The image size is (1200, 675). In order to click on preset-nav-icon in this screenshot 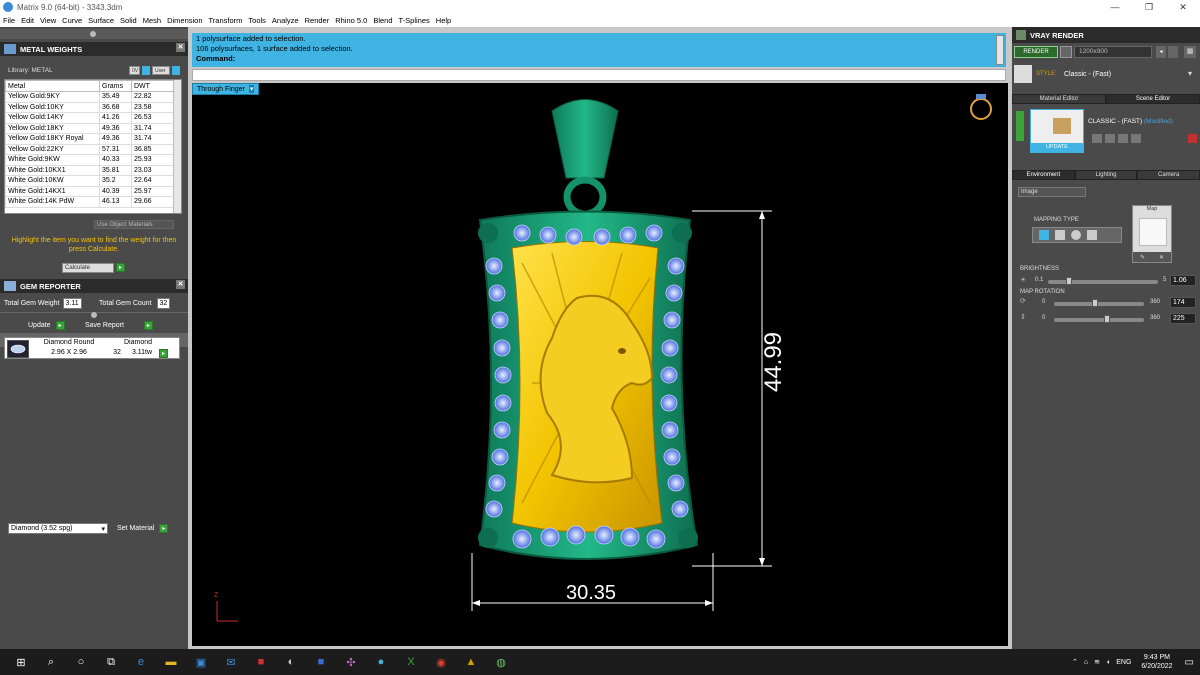, I will do `click(1020, 126)`.